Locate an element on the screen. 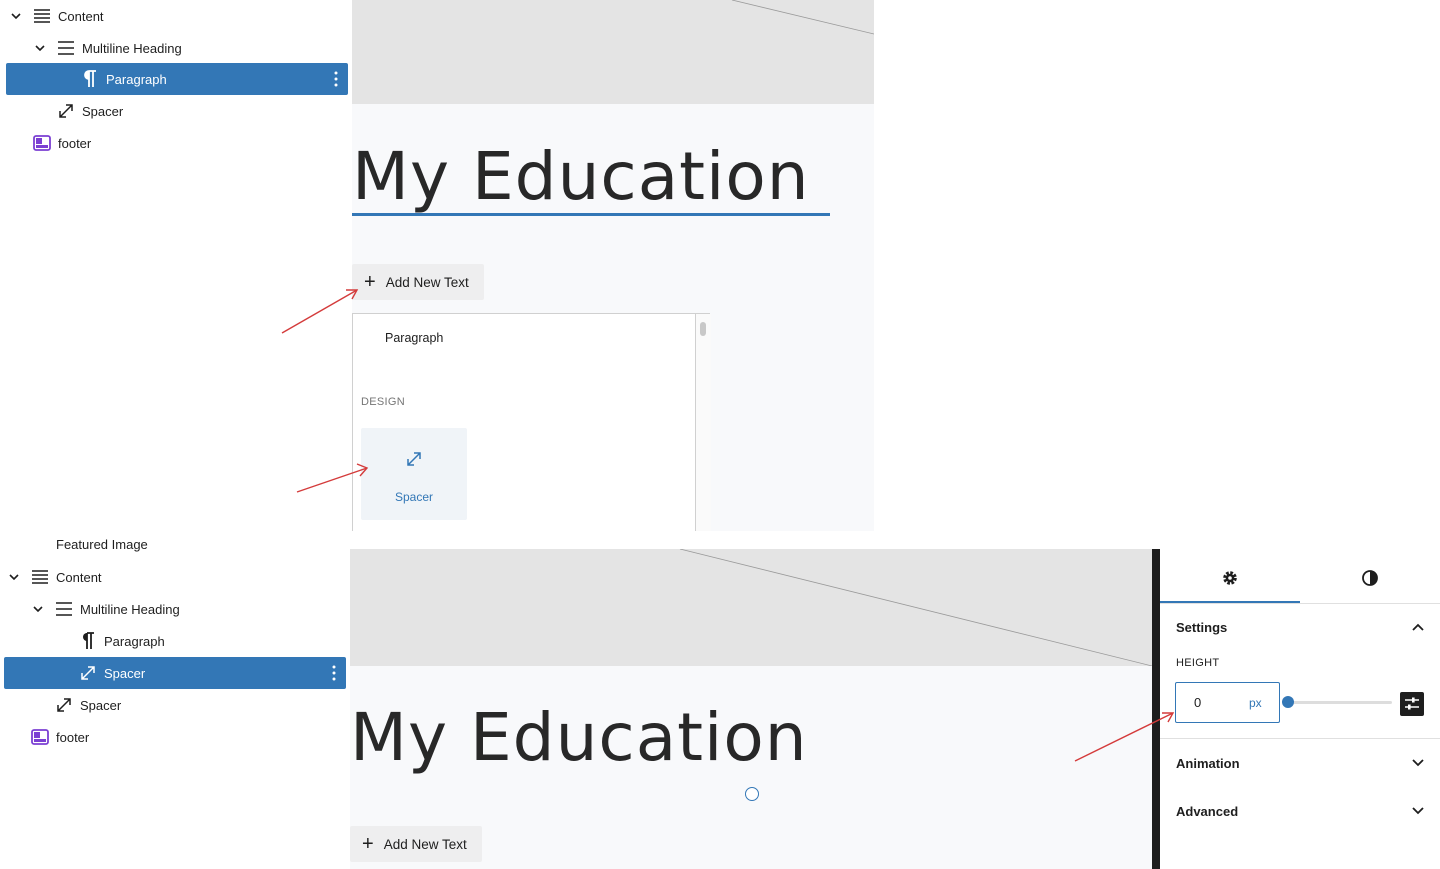 Image resolution: width=1440 pixels, height=869 pixels. settings-panel-title: Settings is located at coordinates (1202, 627).